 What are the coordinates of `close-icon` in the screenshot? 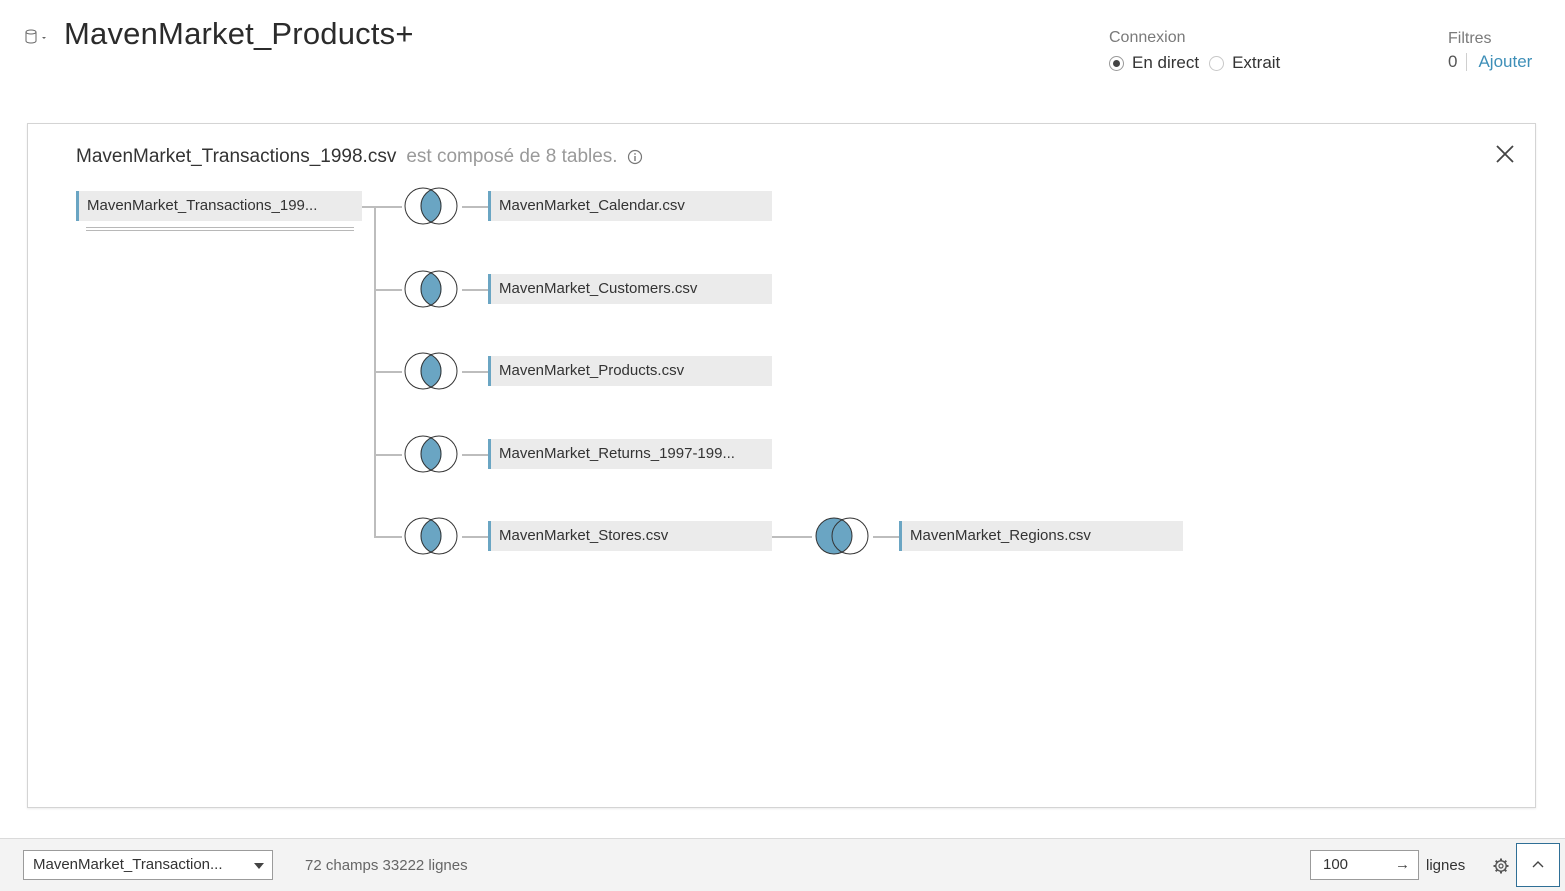 It's located at (1505, 154).